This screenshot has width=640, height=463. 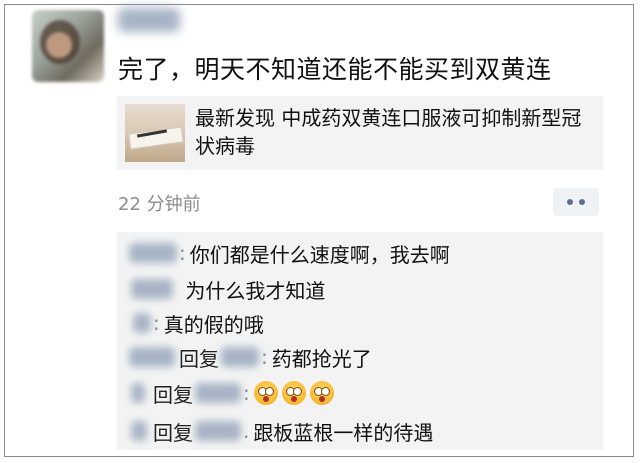 I want to click on comment-row: : 真的假的哦, so click(x=198, y=323).